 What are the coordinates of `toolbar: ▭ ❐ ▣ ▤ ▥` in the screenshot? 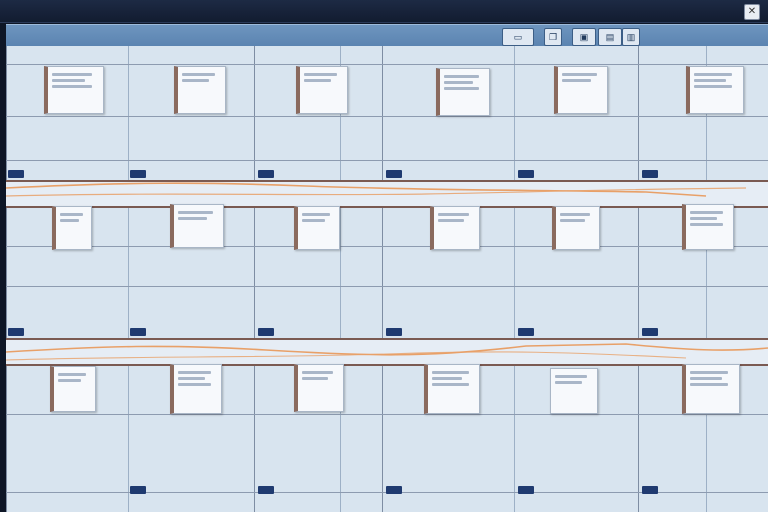 It's located at (387, 36).